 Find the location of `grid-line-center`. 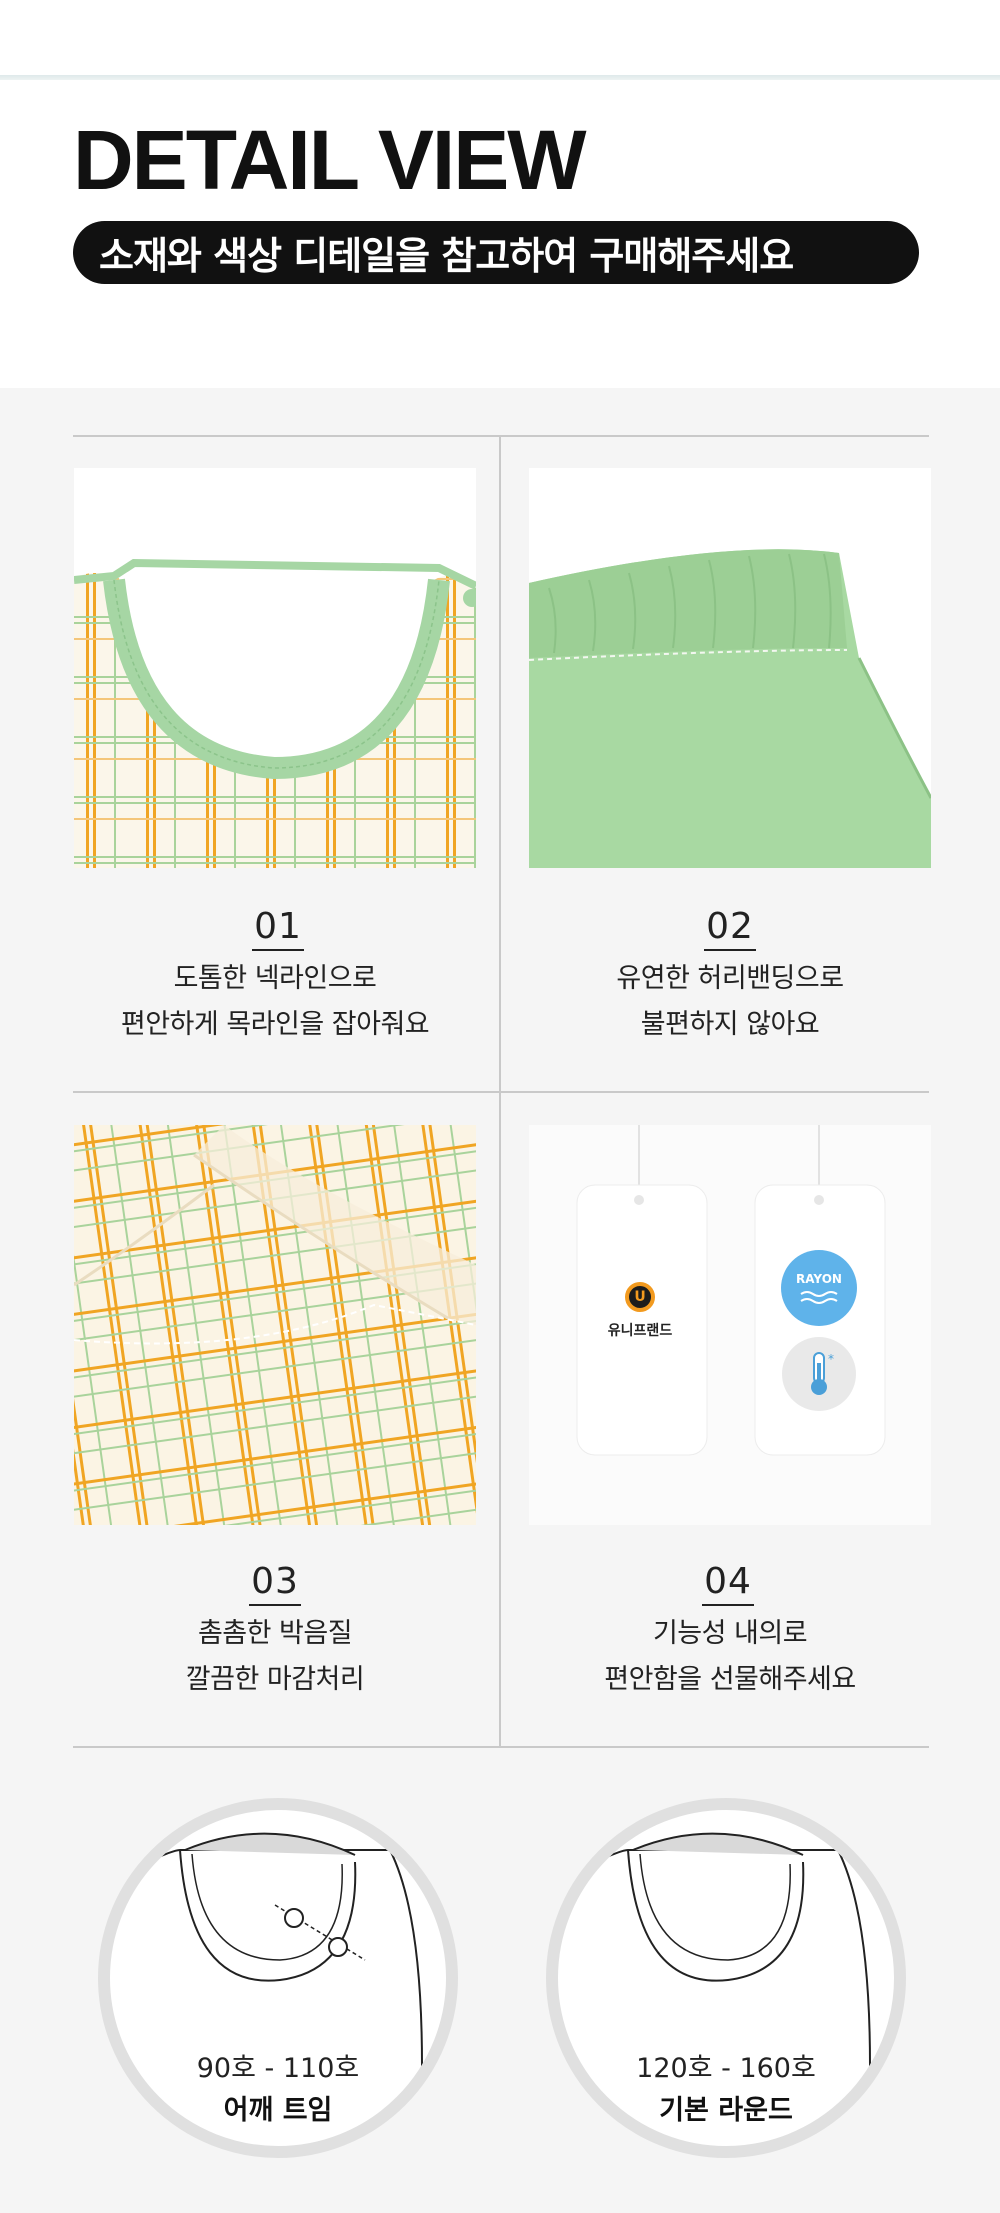

grid-line-center is located at coordinates (500, 1091).